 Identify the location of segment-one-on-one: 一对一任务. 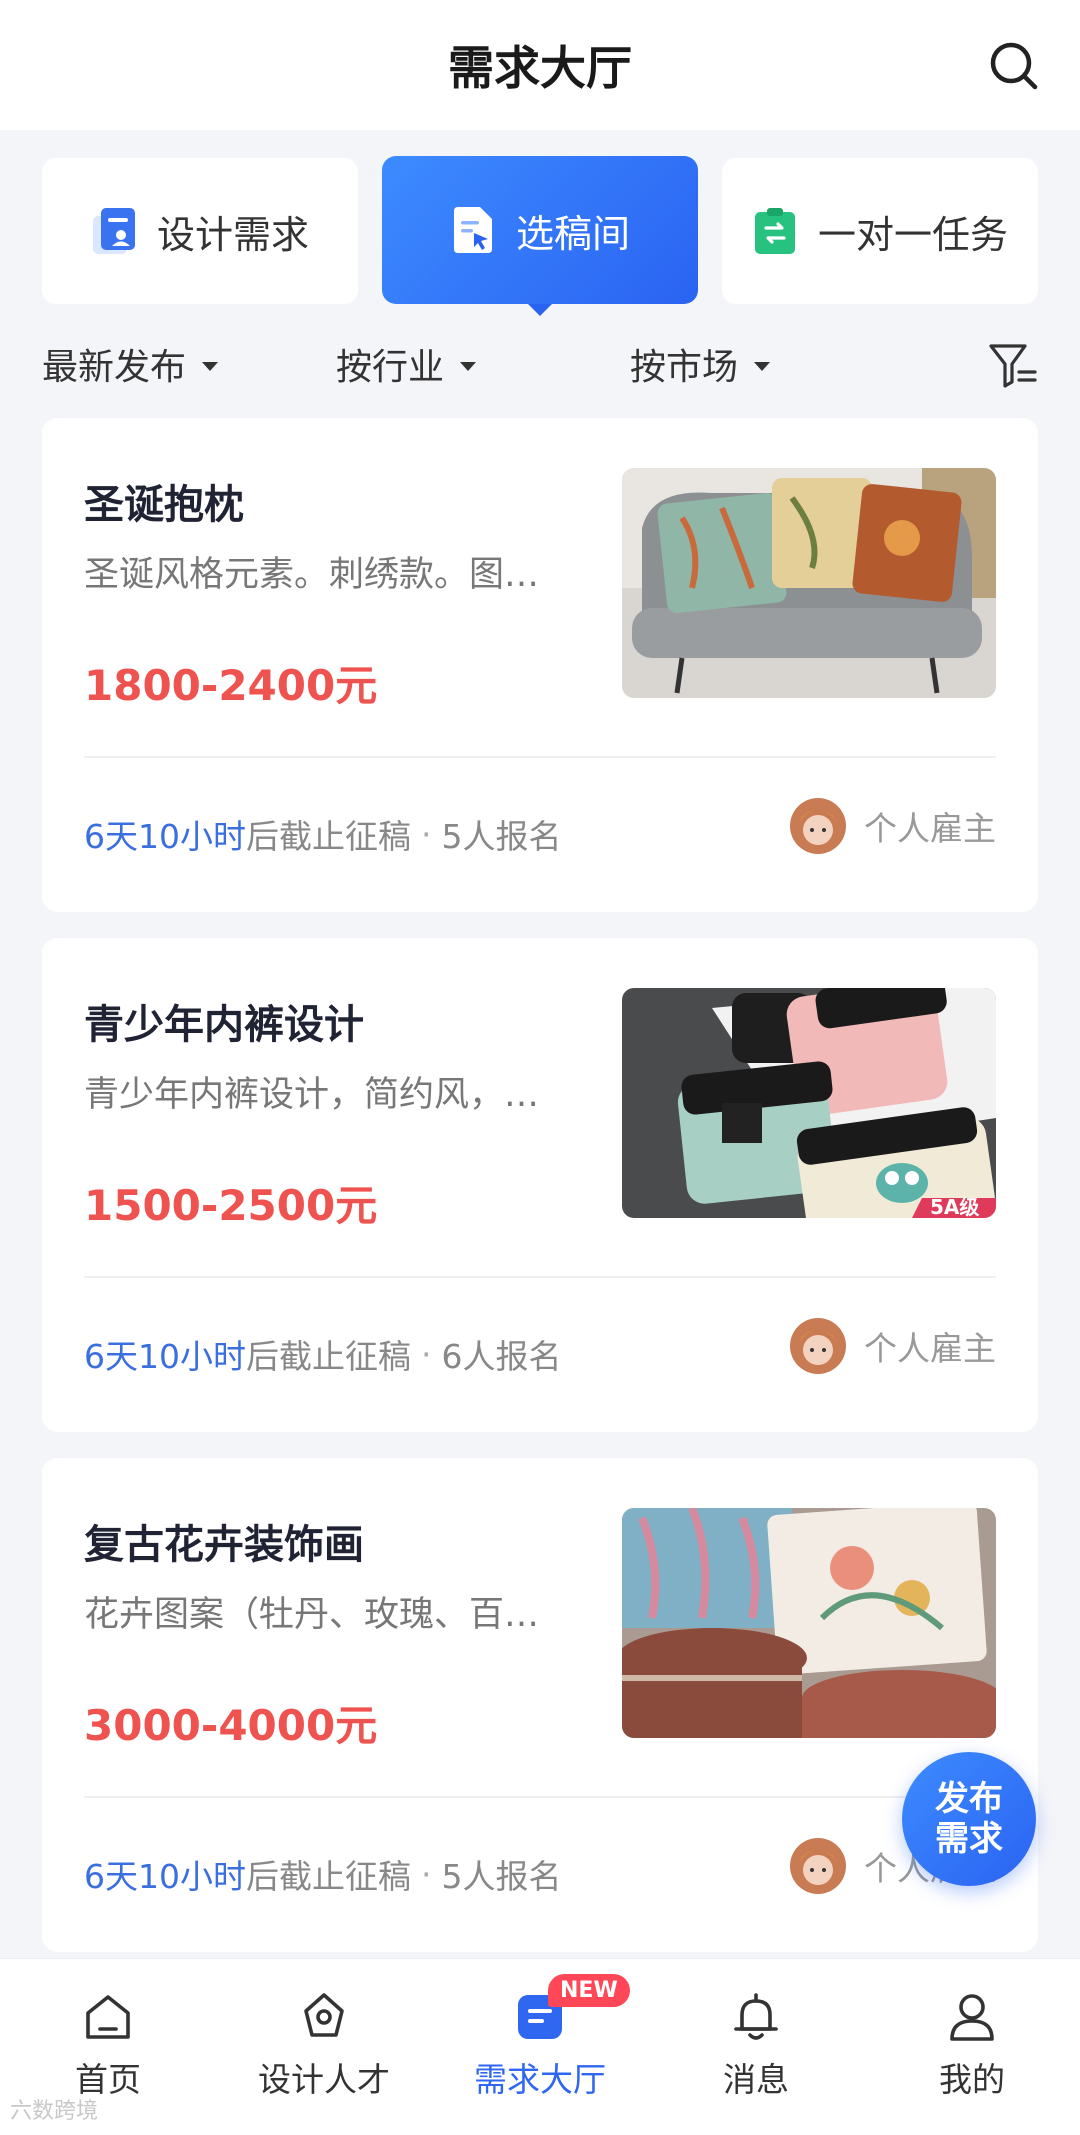
(880, 231).